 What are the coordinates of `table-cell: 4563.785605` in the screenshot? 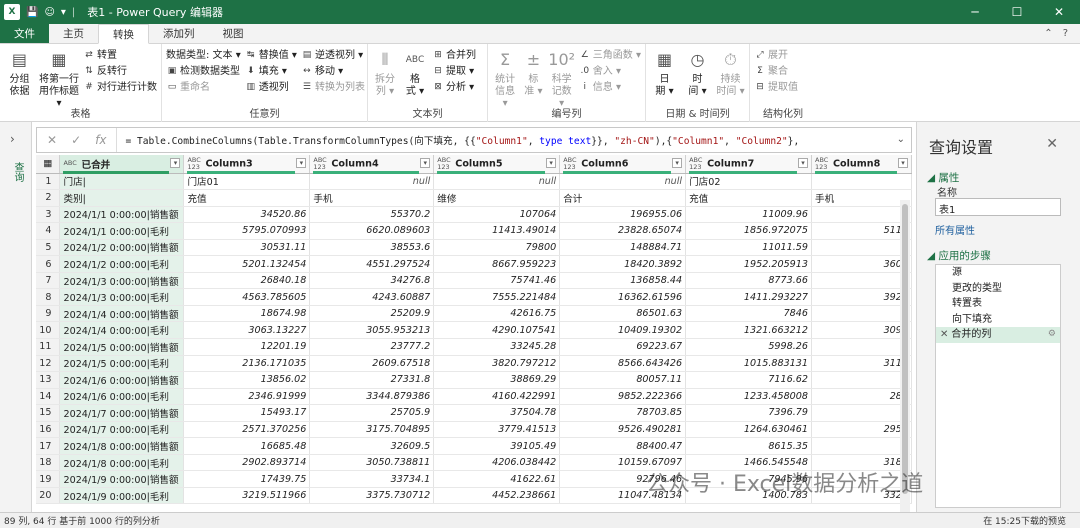 It's located at (247, 297).